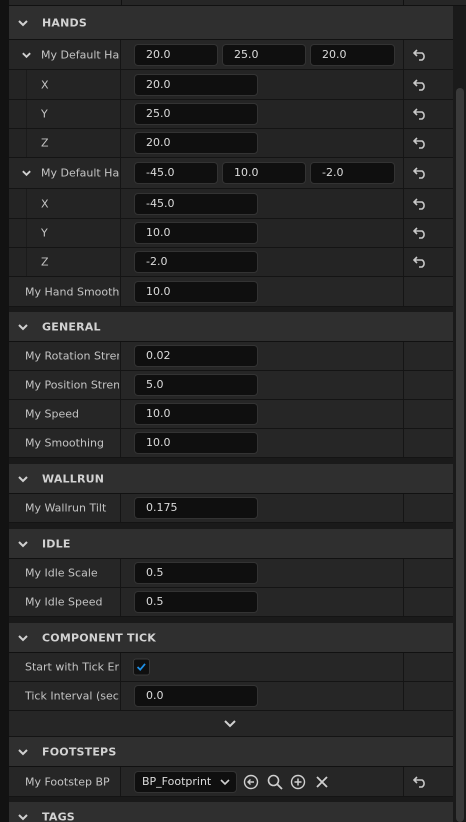 The width and height of the screenshot is (466, 822). What do you see at coordinates (196, 233) in the screenshot?
I see `y-input: 10.0` at bounding box center [196, 233].